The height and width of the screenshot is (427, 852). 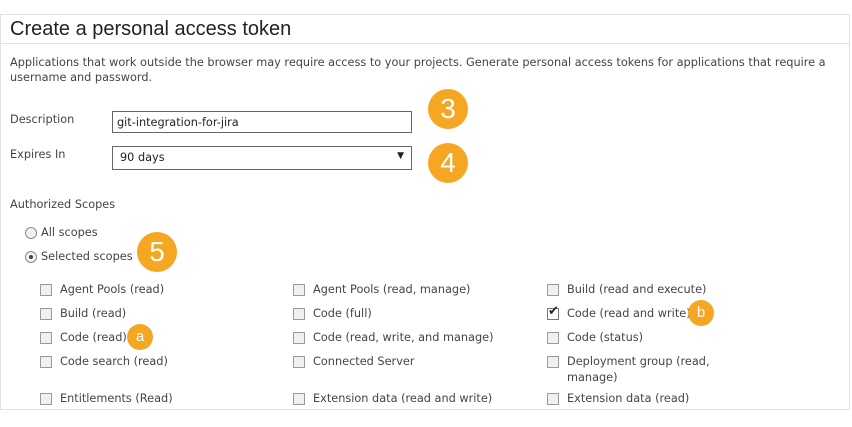 I want to click on scope-label: Code (read and write), so click(x=629, y=313).